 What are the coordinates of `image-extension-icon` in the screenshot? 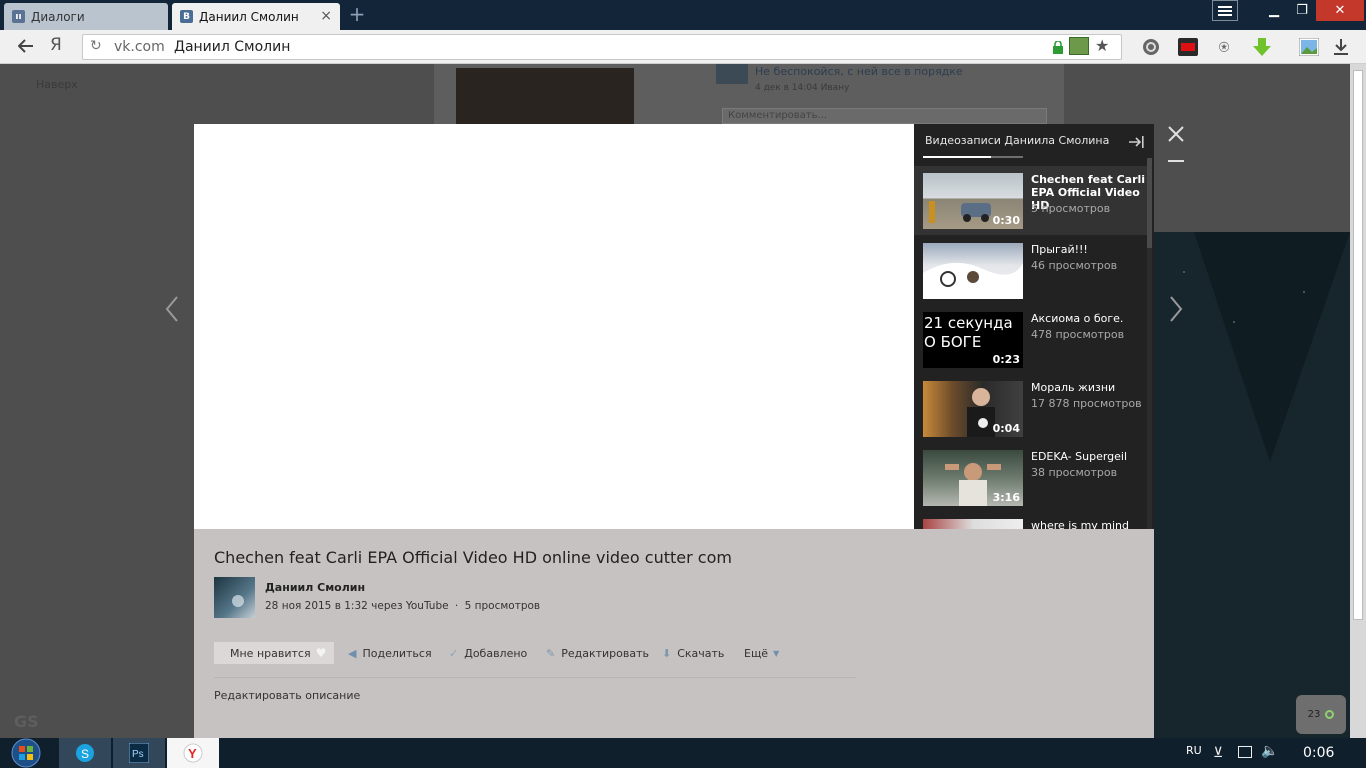 It's located at (1079, 46).